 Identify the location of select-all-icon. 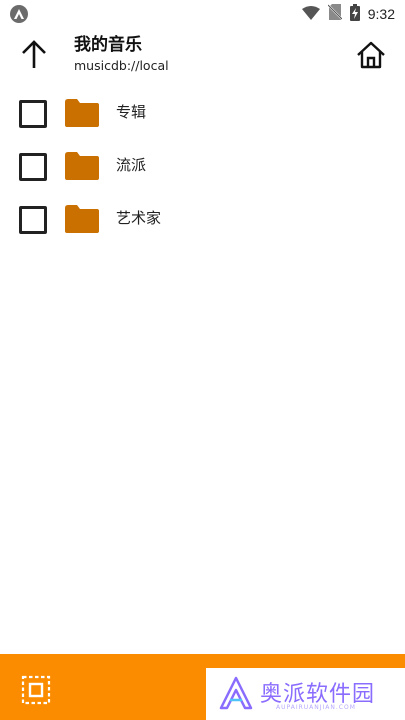
(36, 690).